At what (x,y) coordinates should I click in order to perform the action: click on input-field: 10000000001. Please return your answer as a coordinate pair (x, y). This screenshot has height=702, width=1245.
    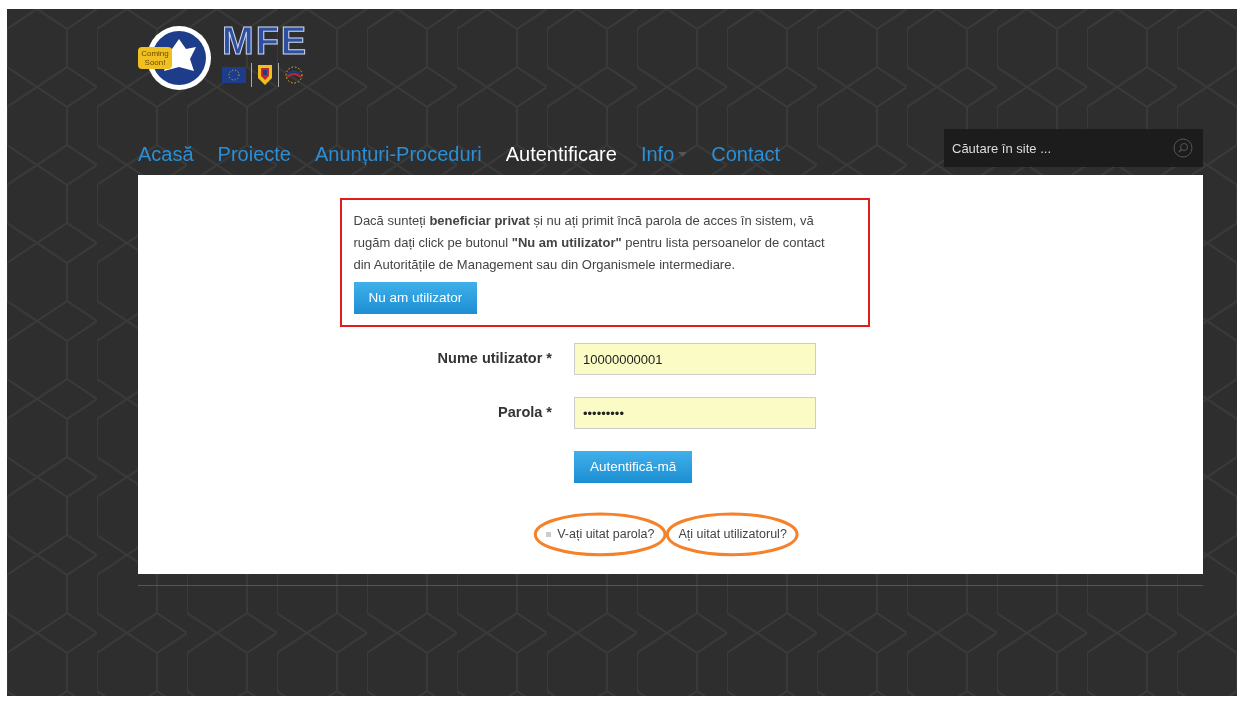
    Looking at the image, I should click on (695, 359).